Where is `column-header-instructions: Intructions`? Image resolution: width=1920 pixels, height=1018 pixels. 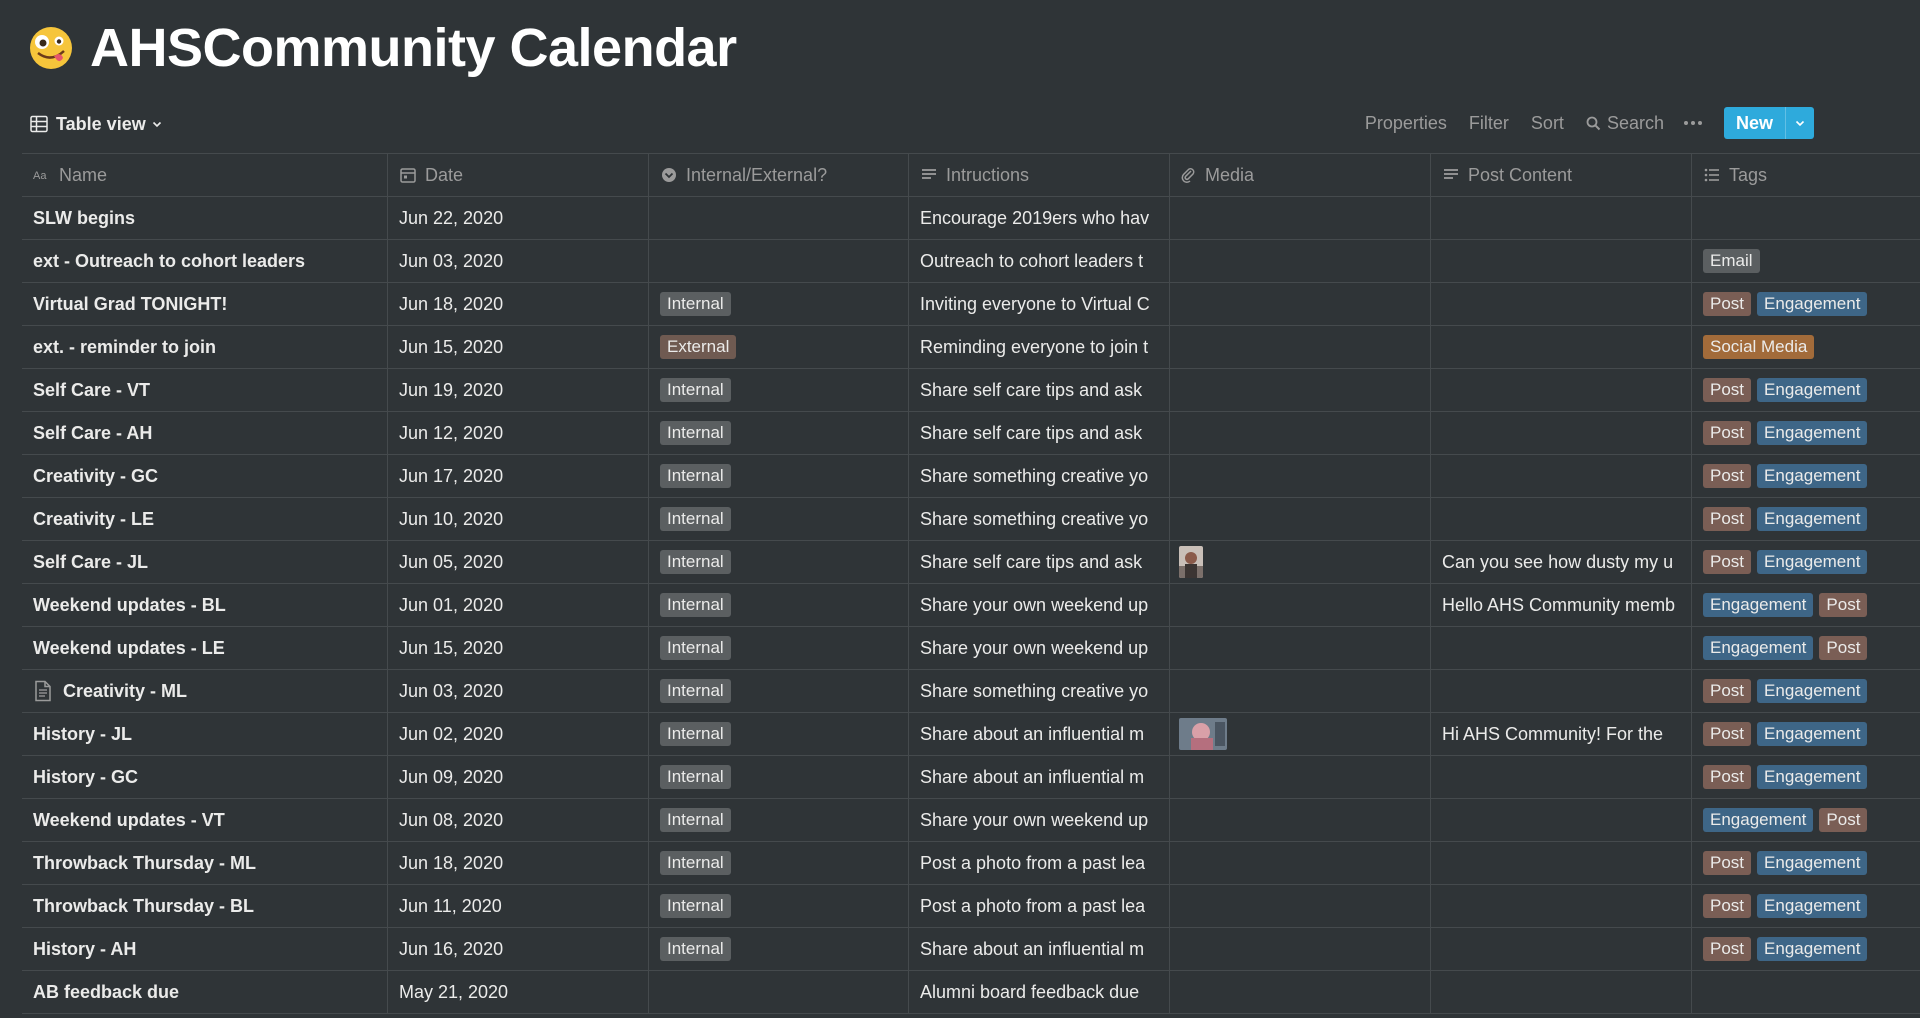
column-header-instructions: Intructions is located at coordinates (1039, 175).